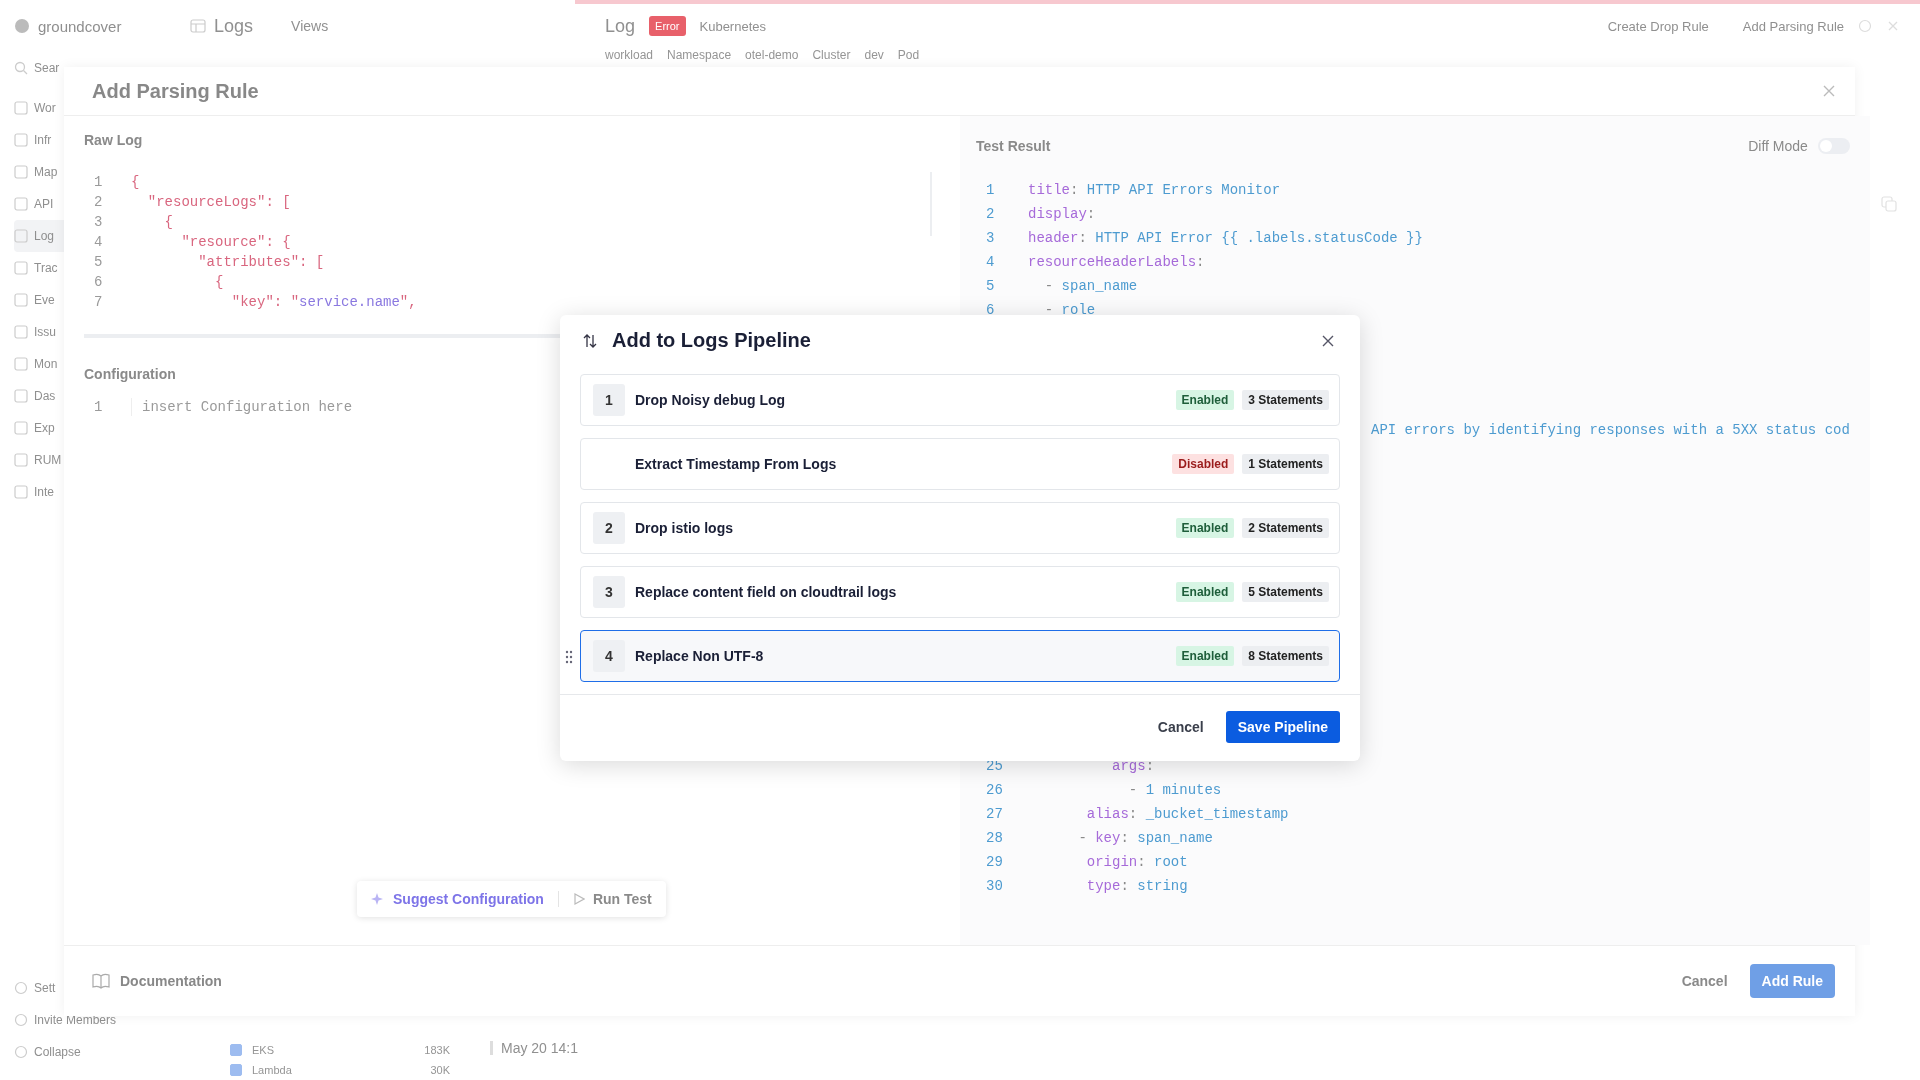 The height and width of the screenshot is (1080, 1920). Describe the element at coordinates (609, 592) in the screenshot. I see `order-number: 3` at that location.